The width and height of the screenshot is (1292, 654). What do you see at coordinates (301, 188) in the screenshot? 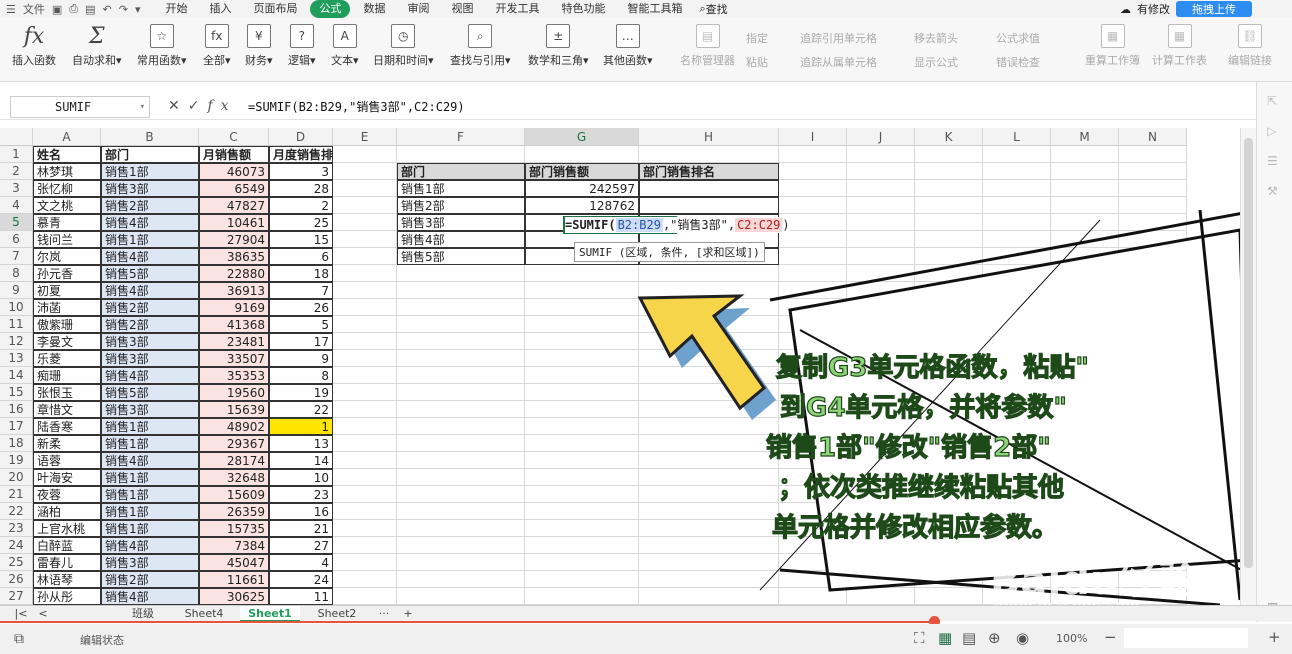
I see `table1-cell: 28` at bounding box center [301, 188].